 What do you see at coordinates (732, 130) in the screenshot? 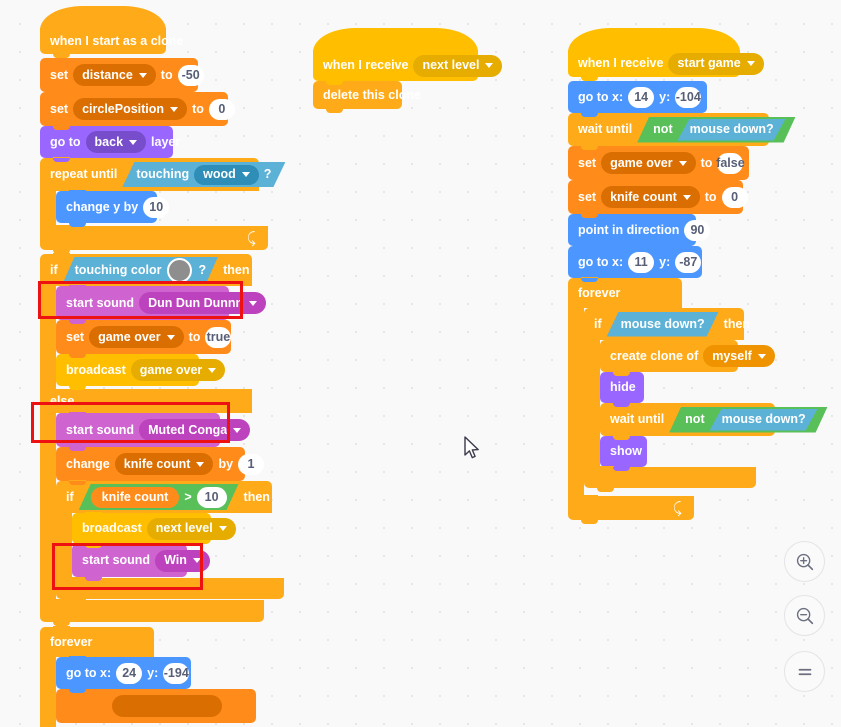
I see `condition-mouse-down-1: mouse down?` at bounding box center [732, 130].